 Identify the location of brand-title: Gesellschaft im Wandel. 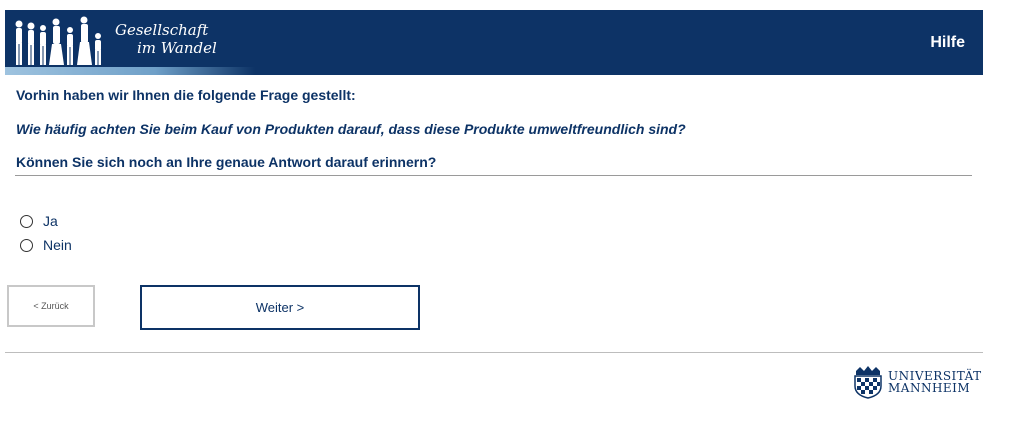
(166, 39).